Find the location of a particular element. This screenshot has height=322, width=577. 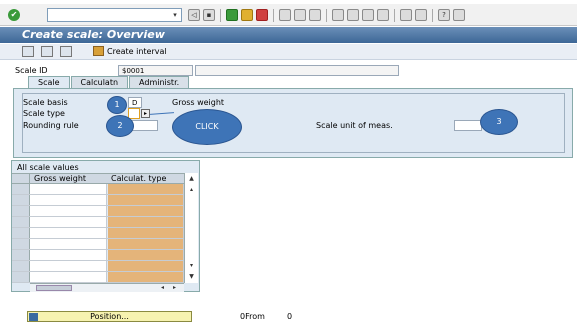

shortcut-icon is located at coordinates (421, 15).